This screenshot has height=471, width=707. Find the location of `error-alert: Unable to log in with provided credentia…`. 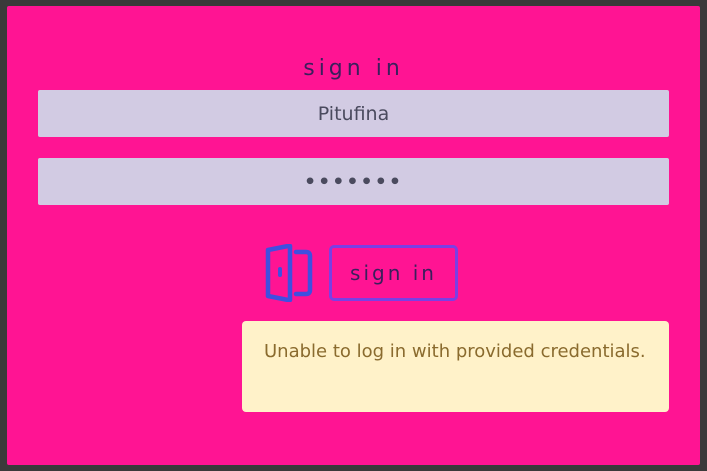

error-alert: Unable to log in with provided credentia… is located at coordinates (455, 366).